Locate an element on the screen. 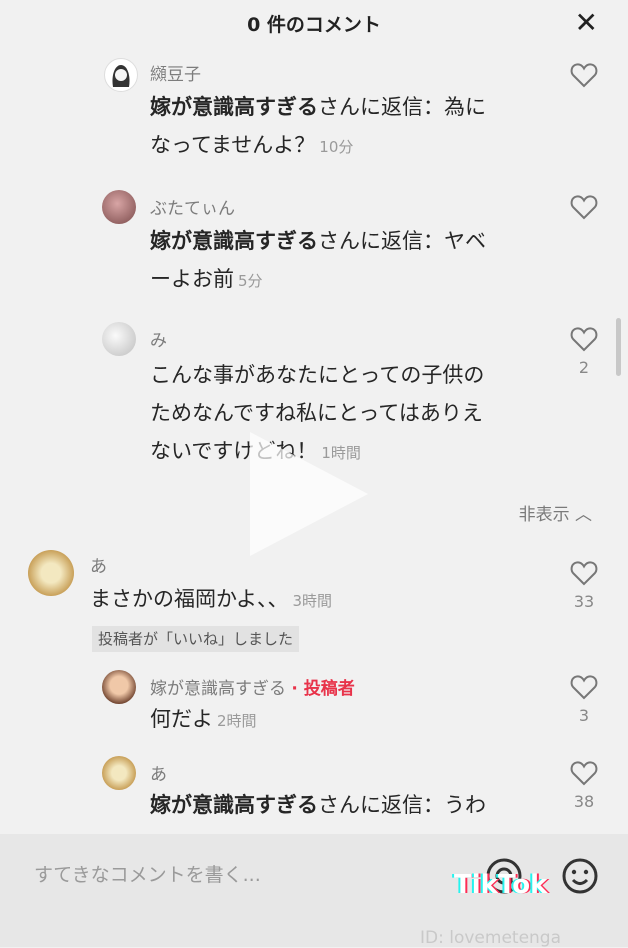 This screenshot has height=948, width=628. comment-text: まさかの福岡かよ、、 3時間 is located at coordinates (211, 599).